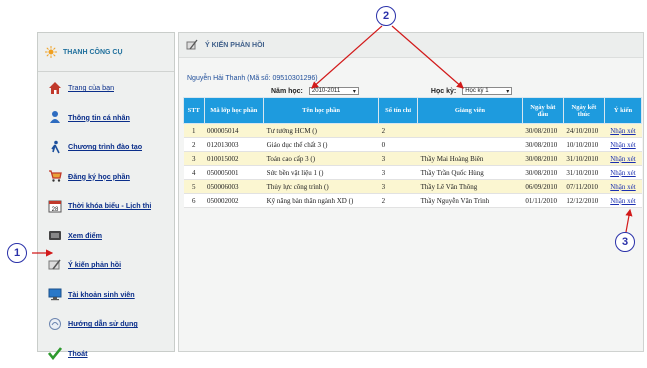  I want to click on table-cell: 07/11/2010, so click(583, 187).